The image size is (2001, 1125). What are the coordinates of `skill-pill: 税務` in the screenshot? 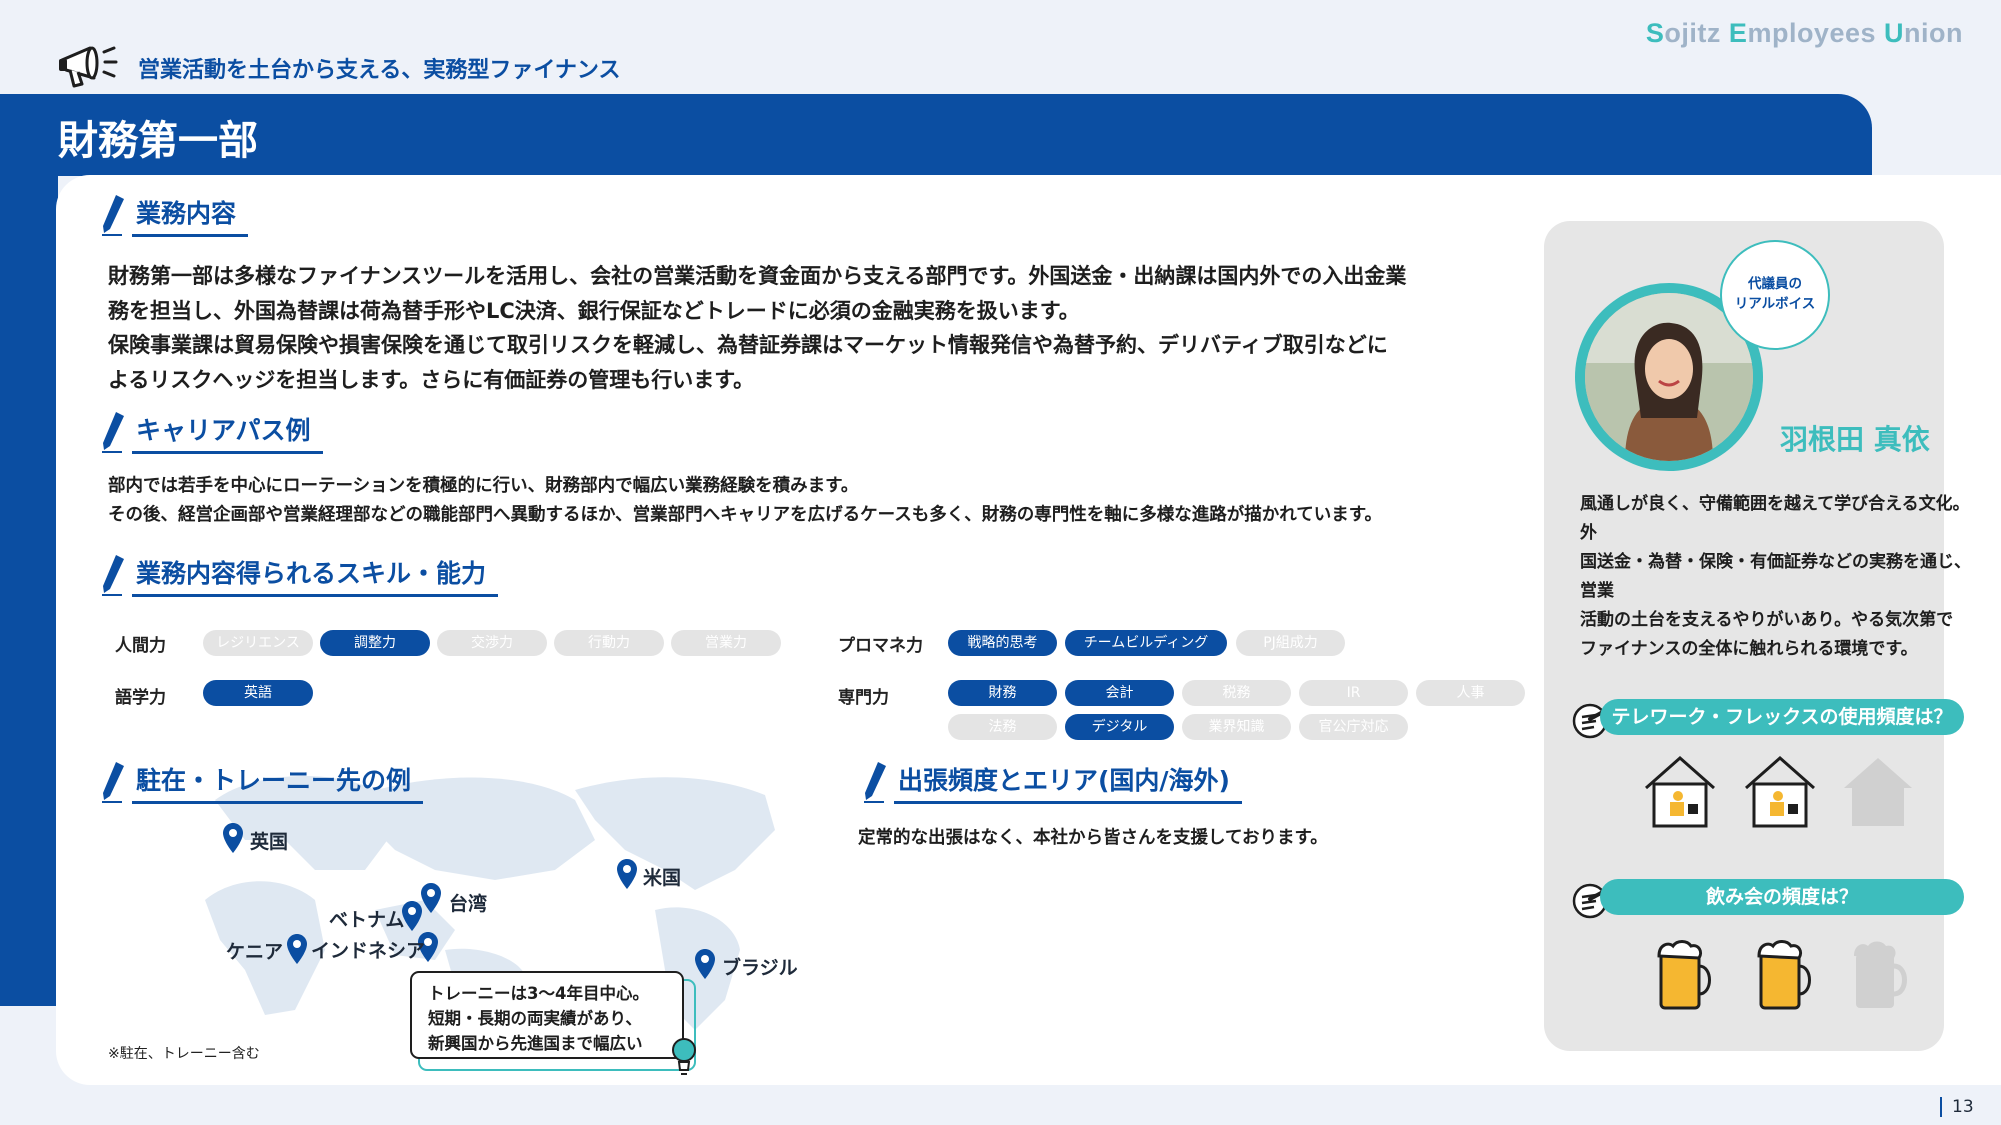 It's located at (1236, 693).